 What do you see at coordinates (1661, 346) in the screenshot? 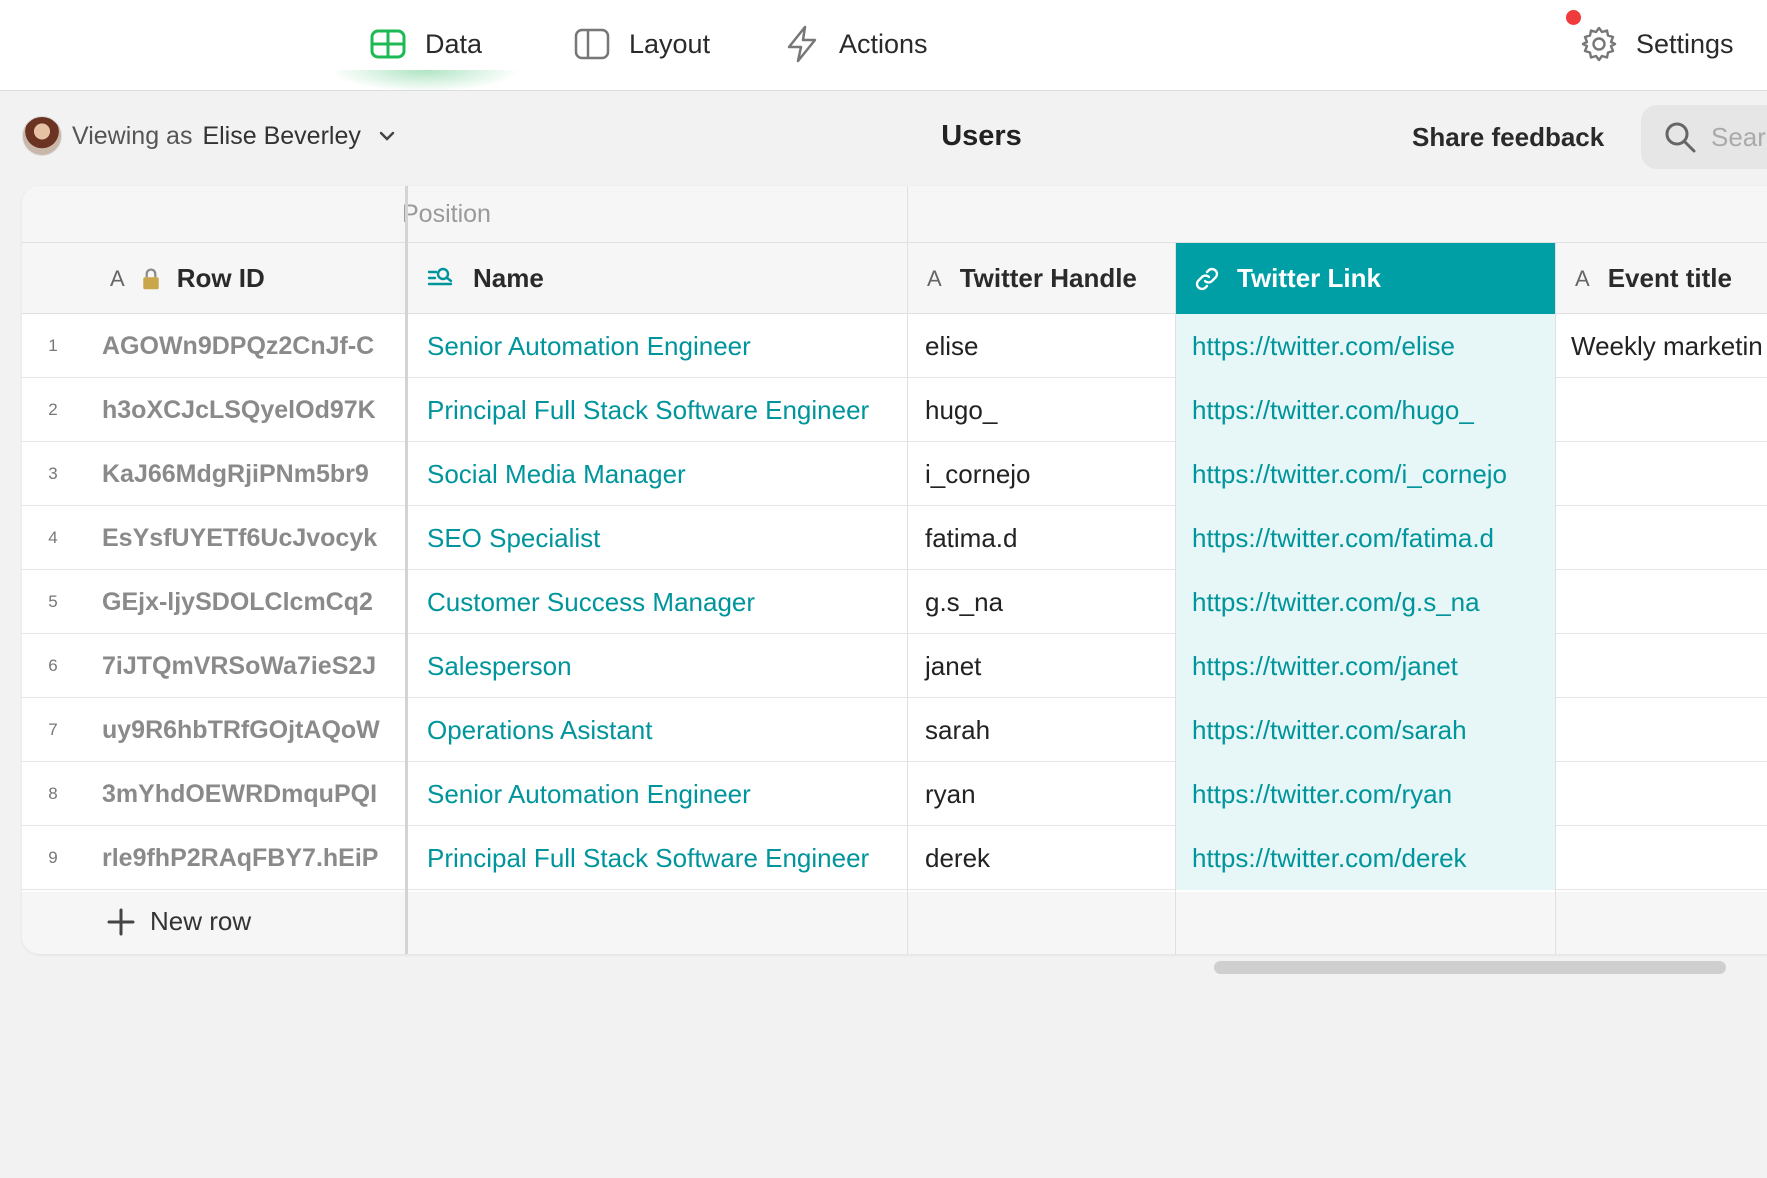
I see `event-title-cell: Weekly marketin` at bounding box center [1661, 346].